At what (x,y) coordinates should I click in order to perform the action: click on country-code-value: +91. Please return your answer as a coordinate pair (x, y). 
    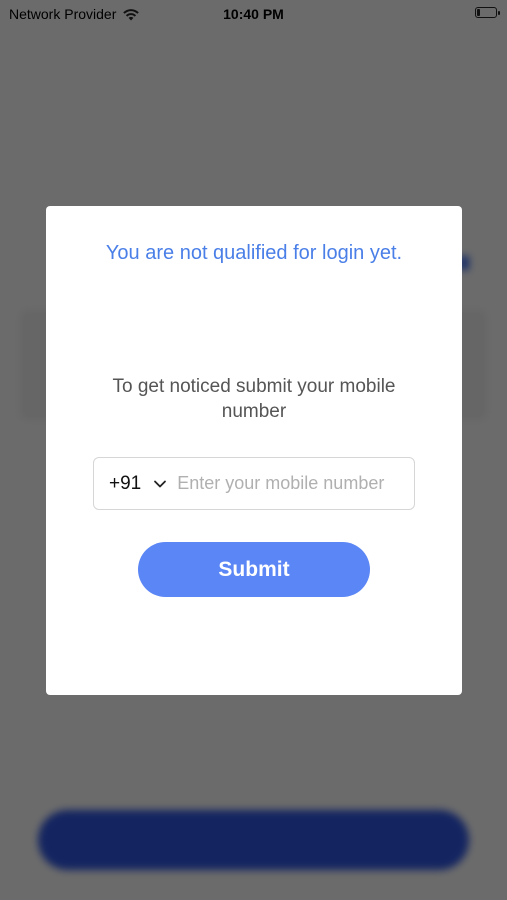
    Looking at the image, I should click on (125, 483).